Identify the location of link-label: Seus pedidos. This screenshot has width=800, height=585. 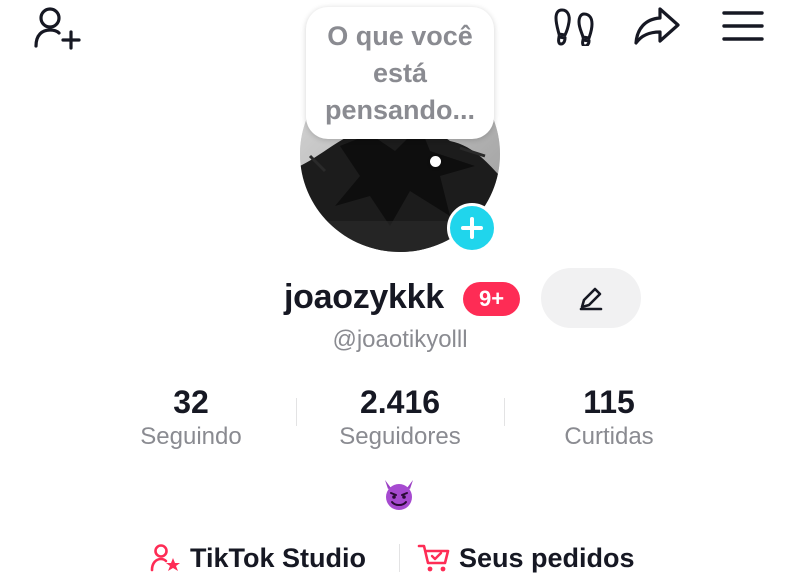
(547, 557).